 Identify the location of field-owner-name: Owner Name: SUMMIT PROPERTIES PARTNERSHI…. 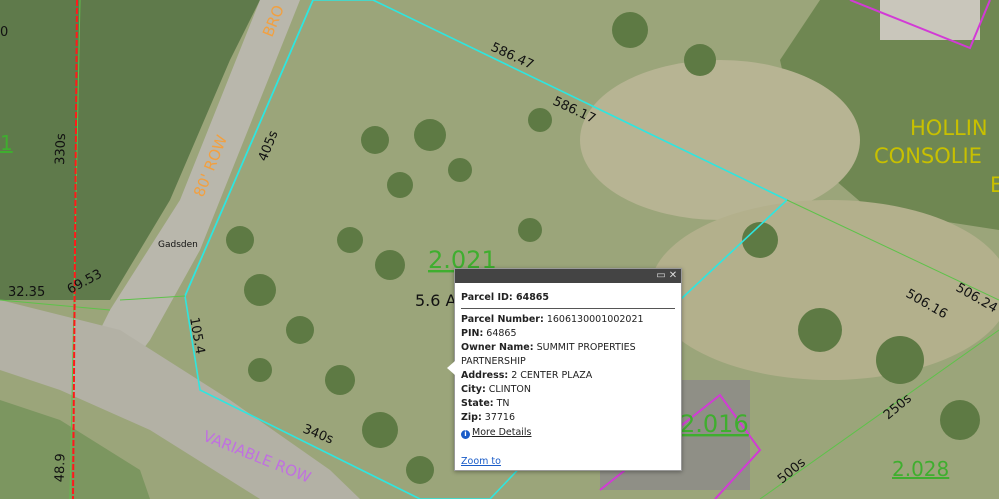
(548, 354).